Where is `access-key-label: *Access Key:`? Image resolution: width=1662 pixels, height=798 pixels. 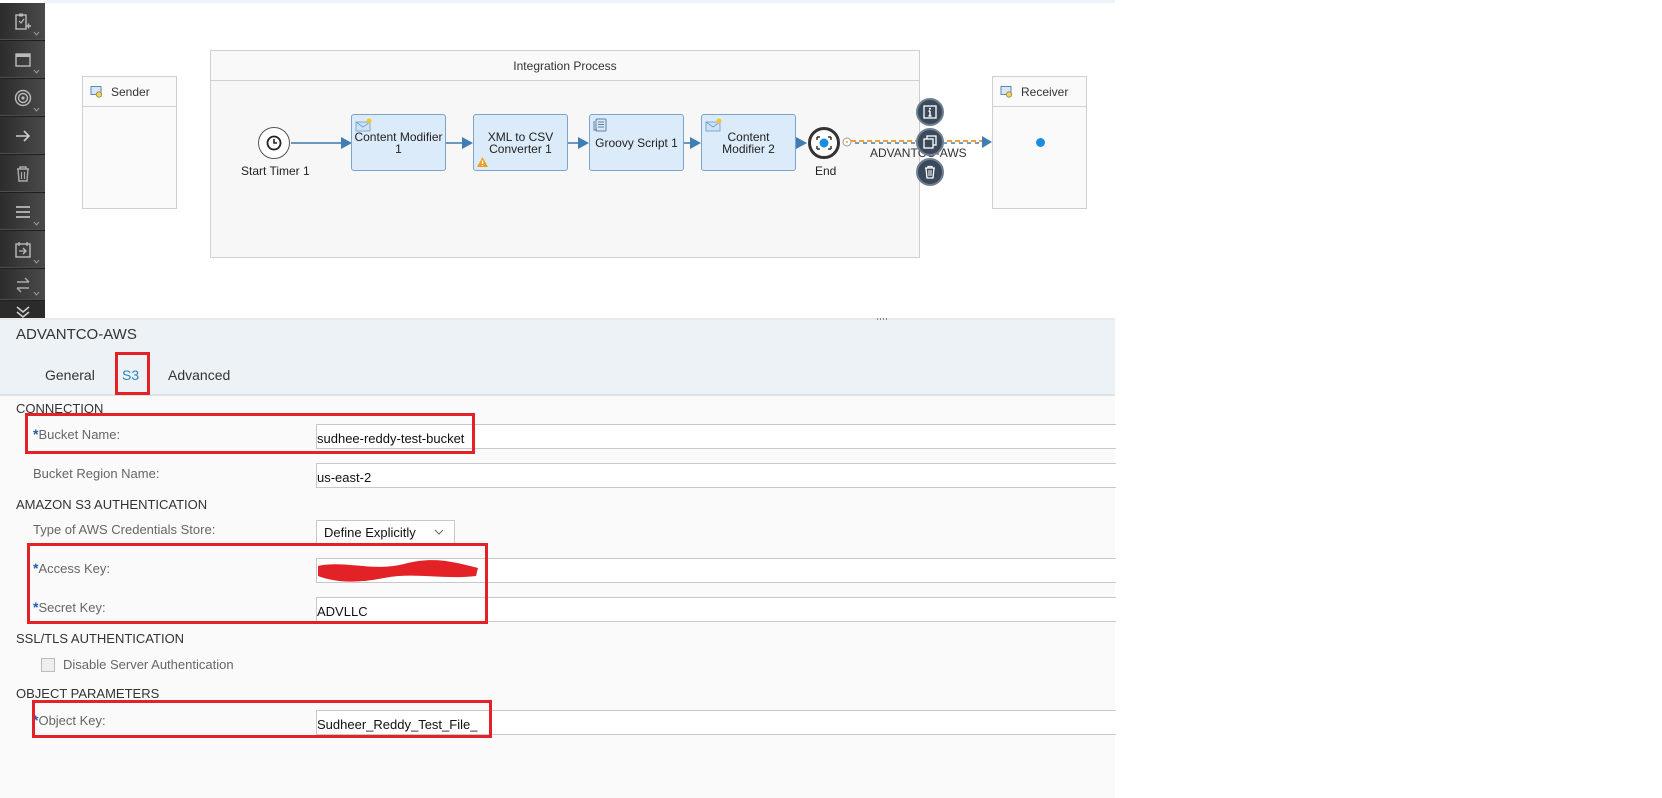
access-key-label: *Access Key: is located at coordinates (71, 568).